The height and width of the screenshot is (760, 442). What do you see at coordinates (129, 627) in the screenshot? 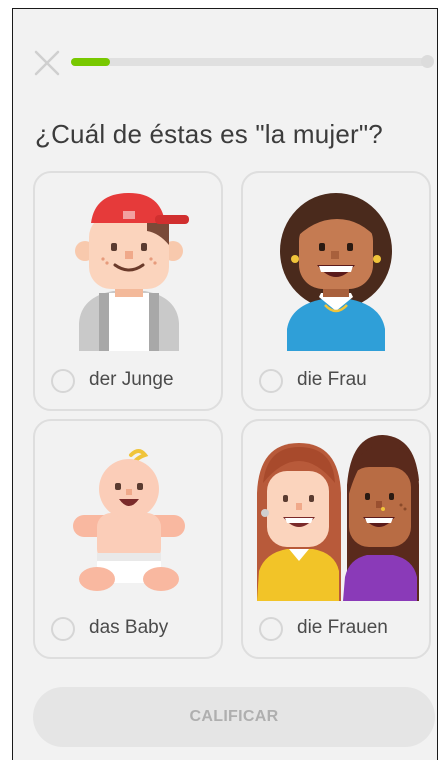
I see `choice-label: das Baby` at bounding box center [129, 627].